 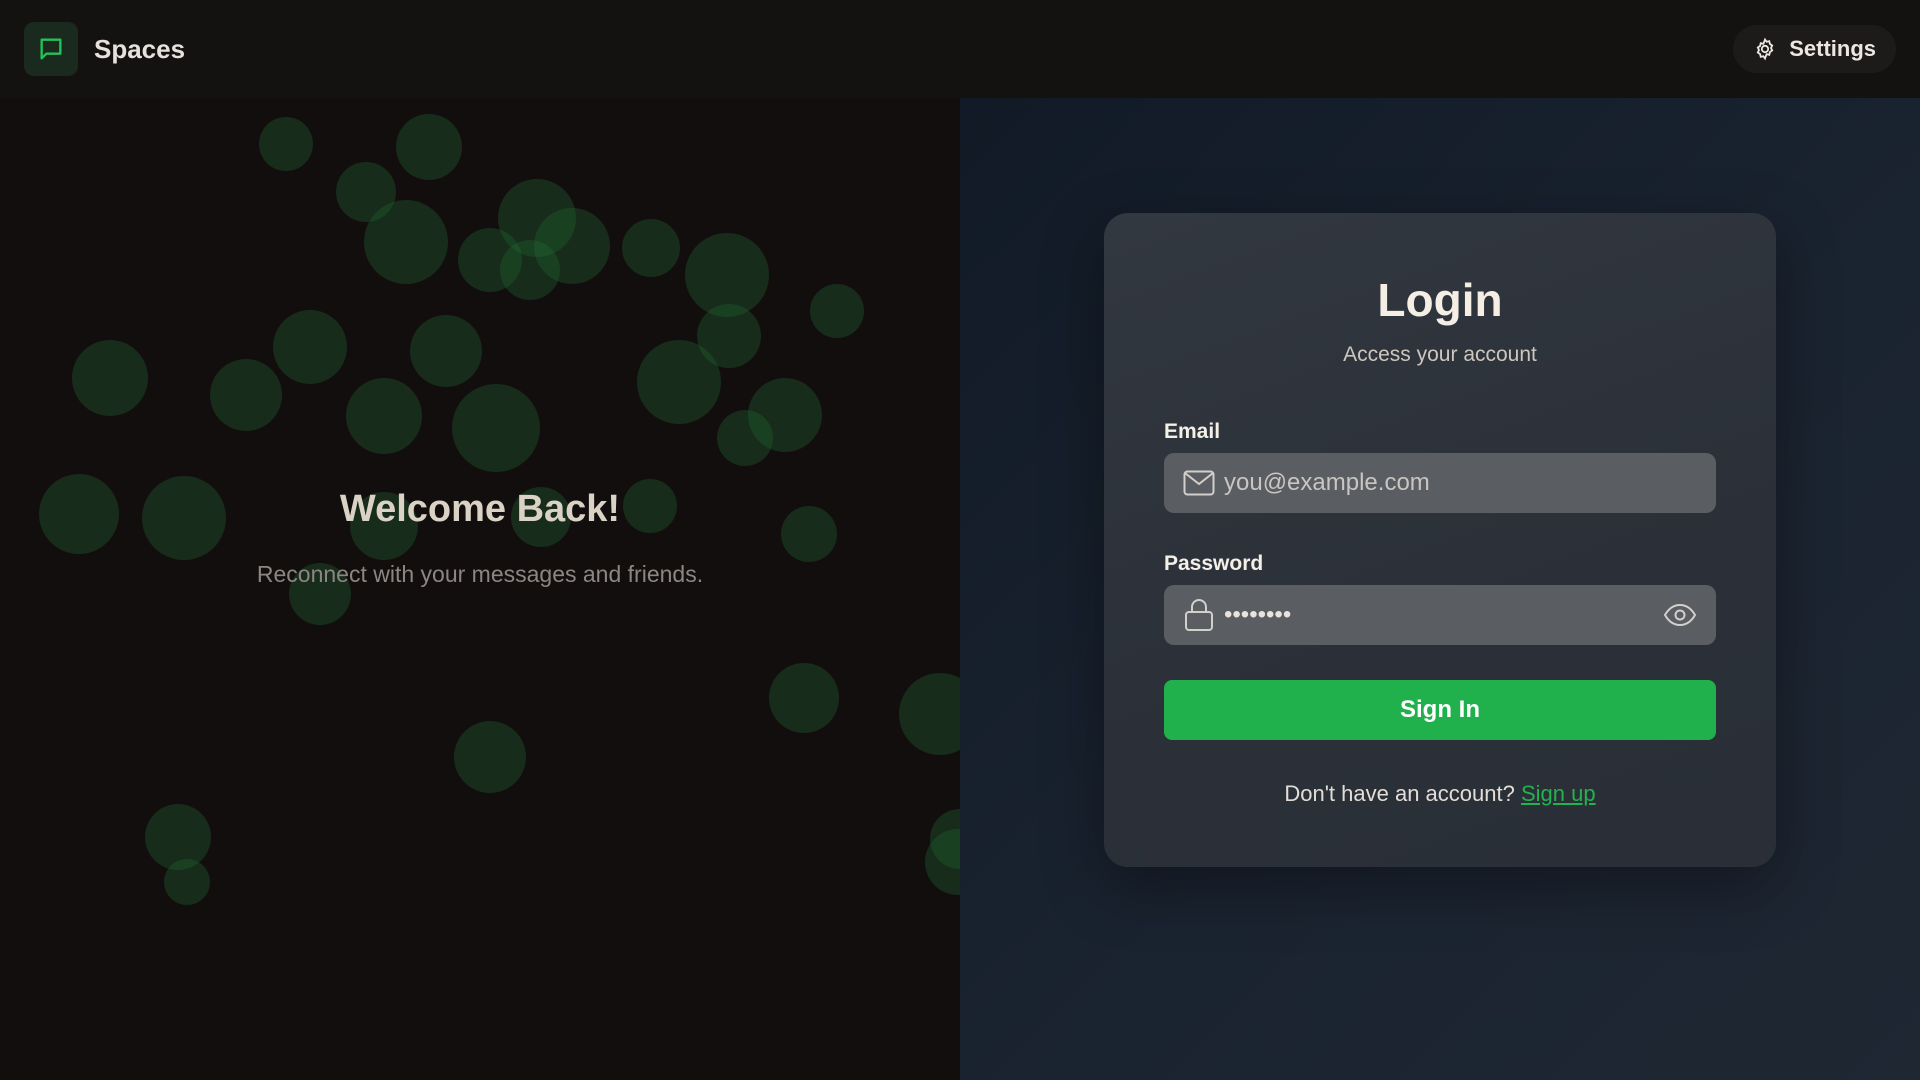 I want to click on password-label: Password, so click(x=1214, y=563).